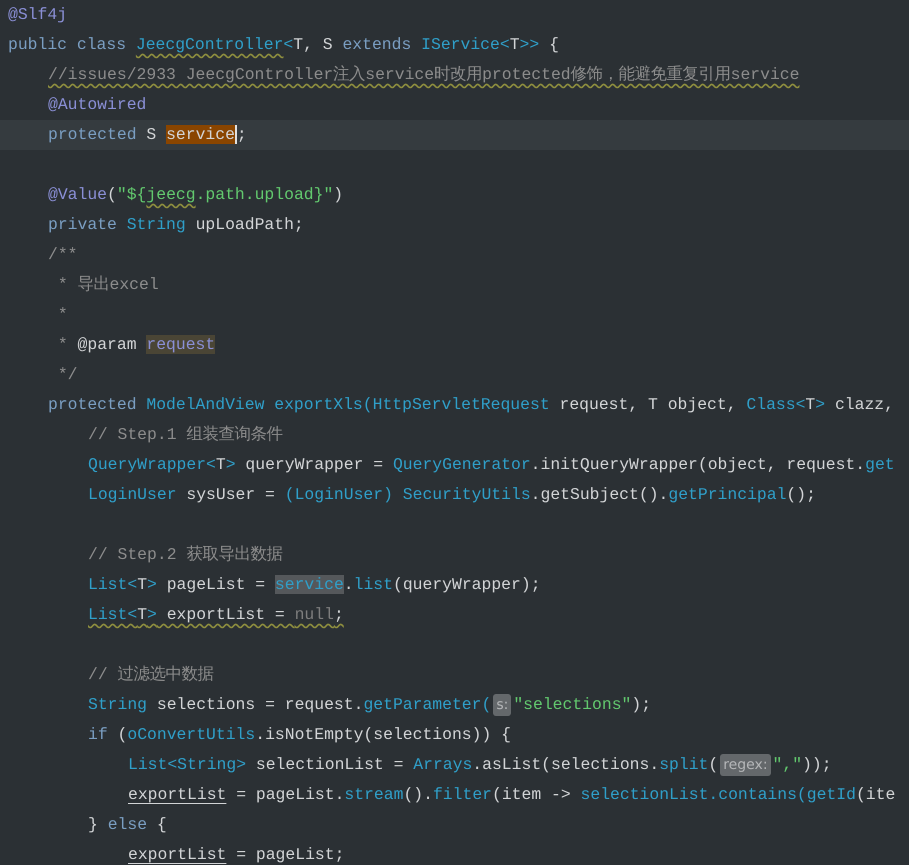 Image resolution: width=909 pixels, height=865 pixels. I want to click on code-text: exportList = pageList.stream().filter(item -> selectionList.contains(getId(ite, so click(512, 795).